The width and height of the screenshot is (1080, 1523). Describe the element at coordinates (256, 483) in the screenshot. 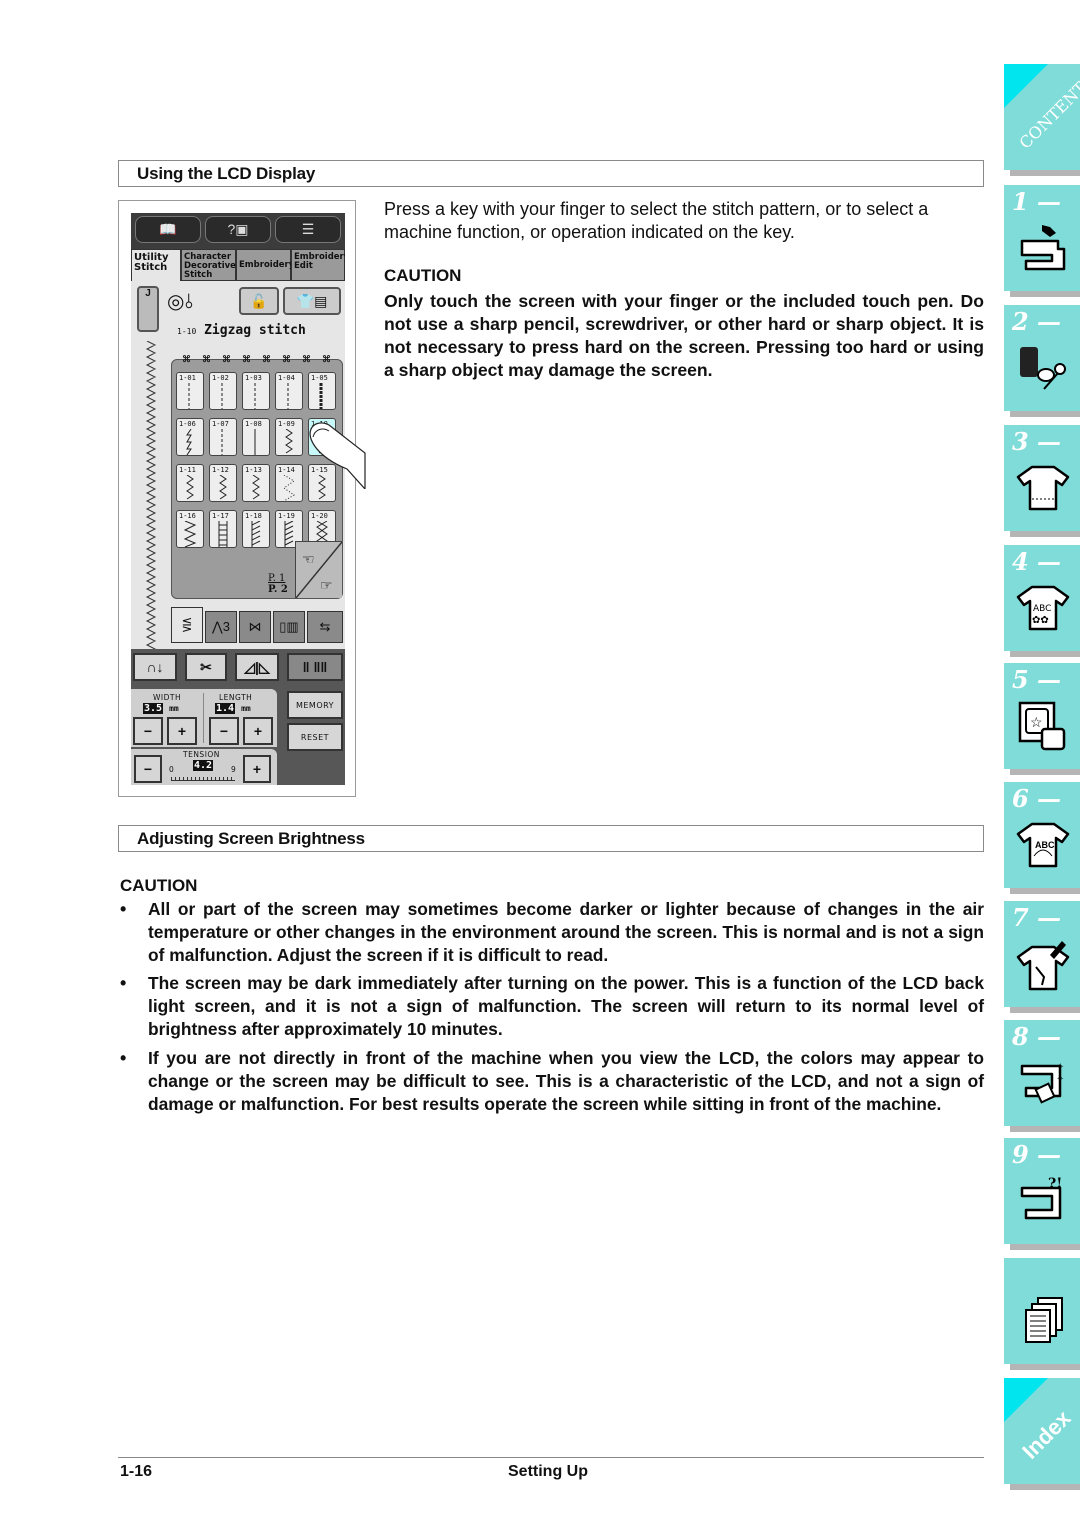

I see `stitch-key-1-13: 1-13` at that location.